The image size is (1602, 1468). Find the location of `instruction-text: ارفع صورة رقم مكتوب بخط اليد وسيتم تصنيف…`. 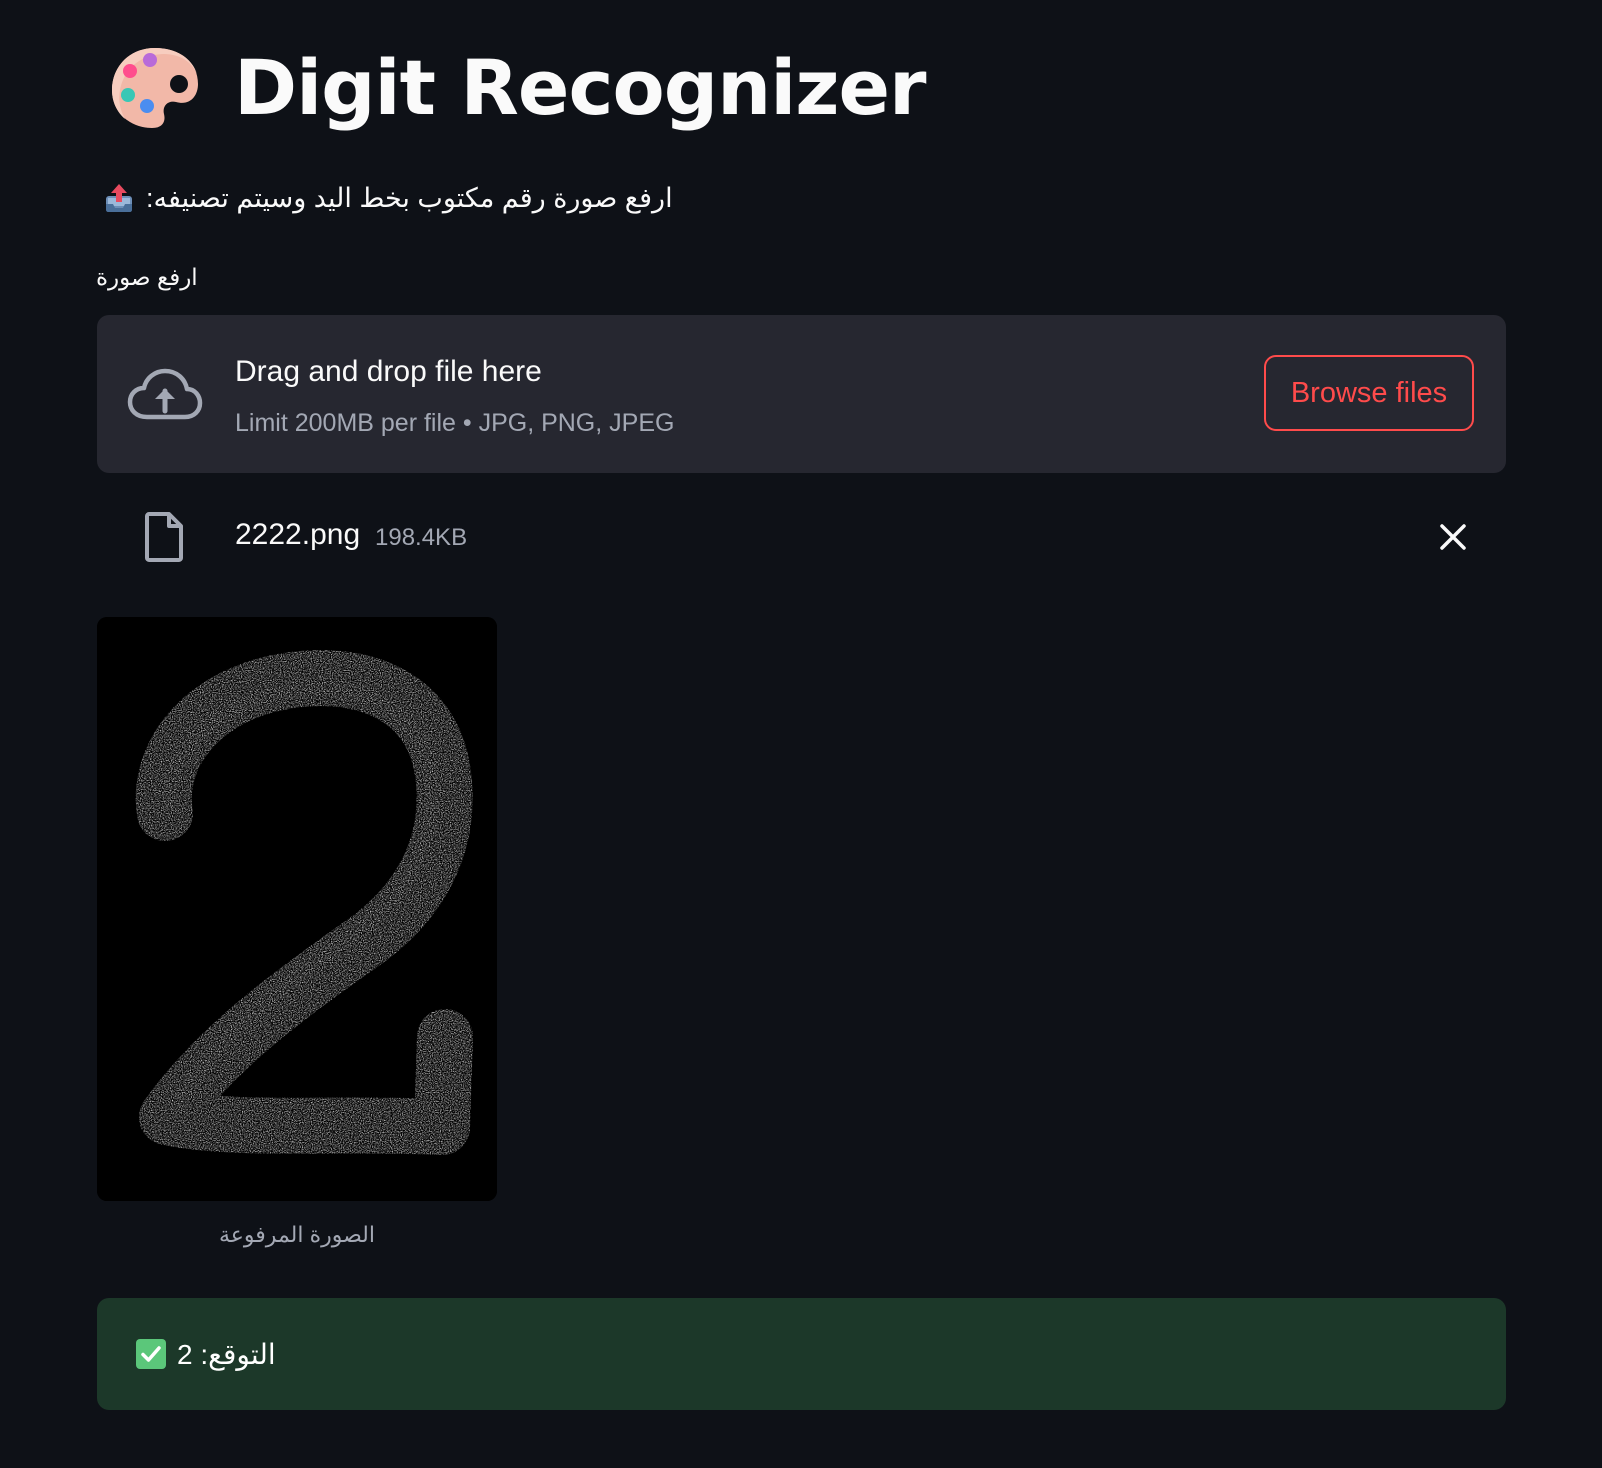

instruction-text: ارفع صورة رقم مكتوب بخط اليد وسيتم تصنيف… is located at coordinates (409, 197).